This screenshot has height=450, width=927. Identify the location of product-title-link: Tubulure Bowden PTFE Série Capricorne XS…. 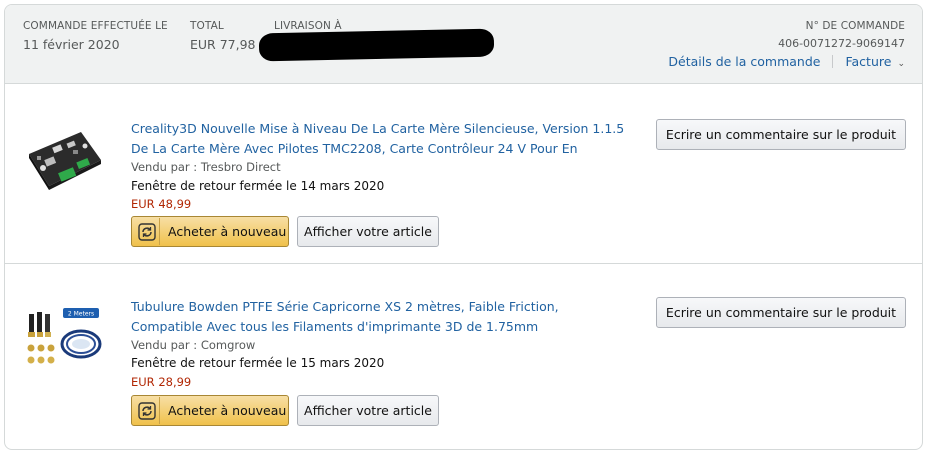
(381, 317).